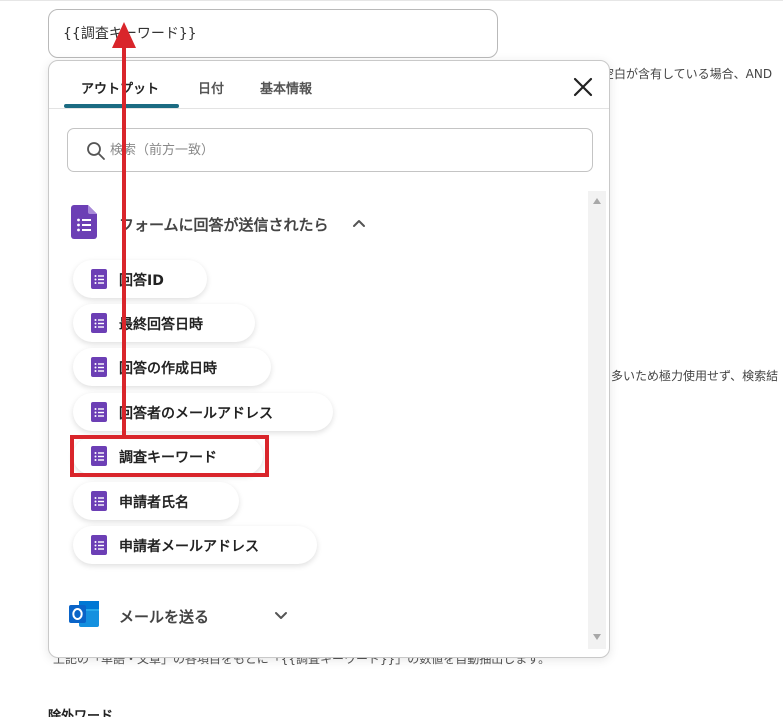  I want to click on background-note: 多いため極力使用せず、検索結, so click(695, 376).